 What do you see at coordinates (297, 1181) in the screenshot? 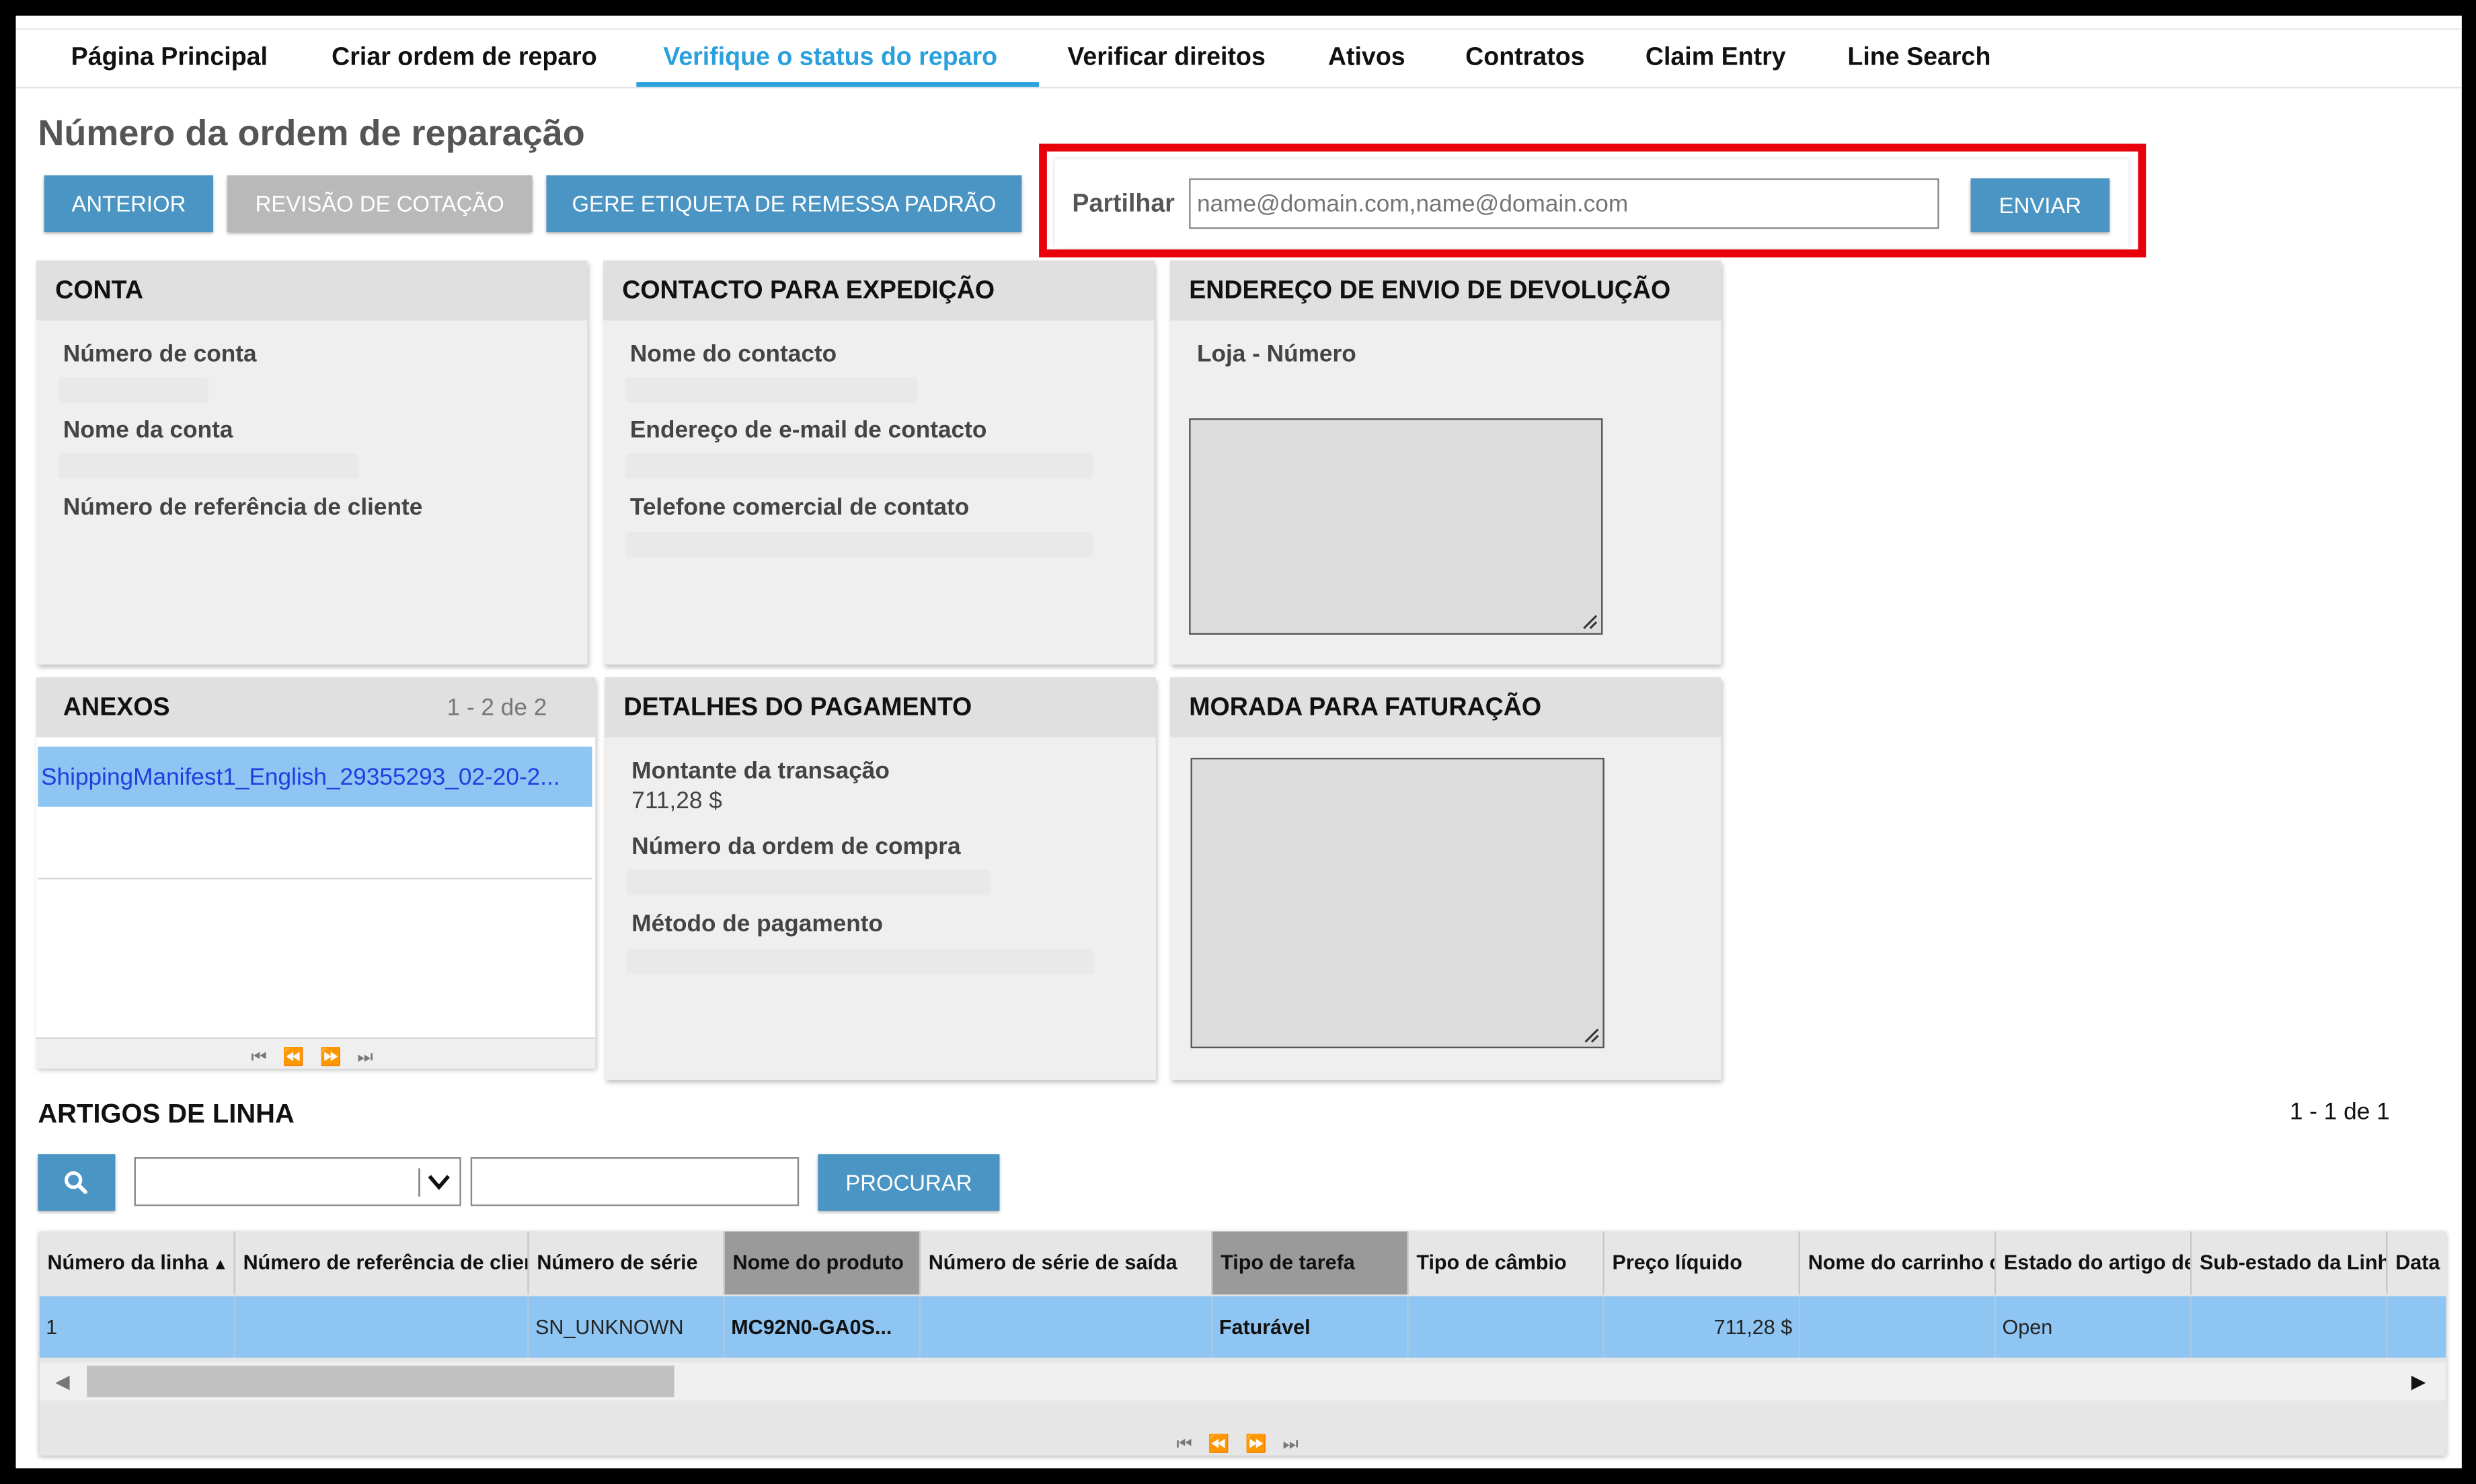
I see `filter-column-select` at bounding box center [297, 1181].